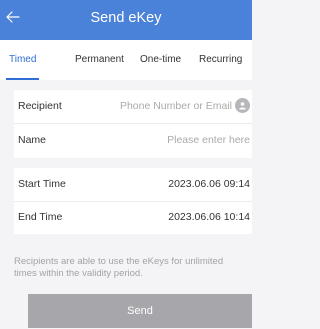 The image size is (320, 329). Describe the element at coordinates (208, 140) in the screenshot. I see `name-input: Please enter here` at that location.